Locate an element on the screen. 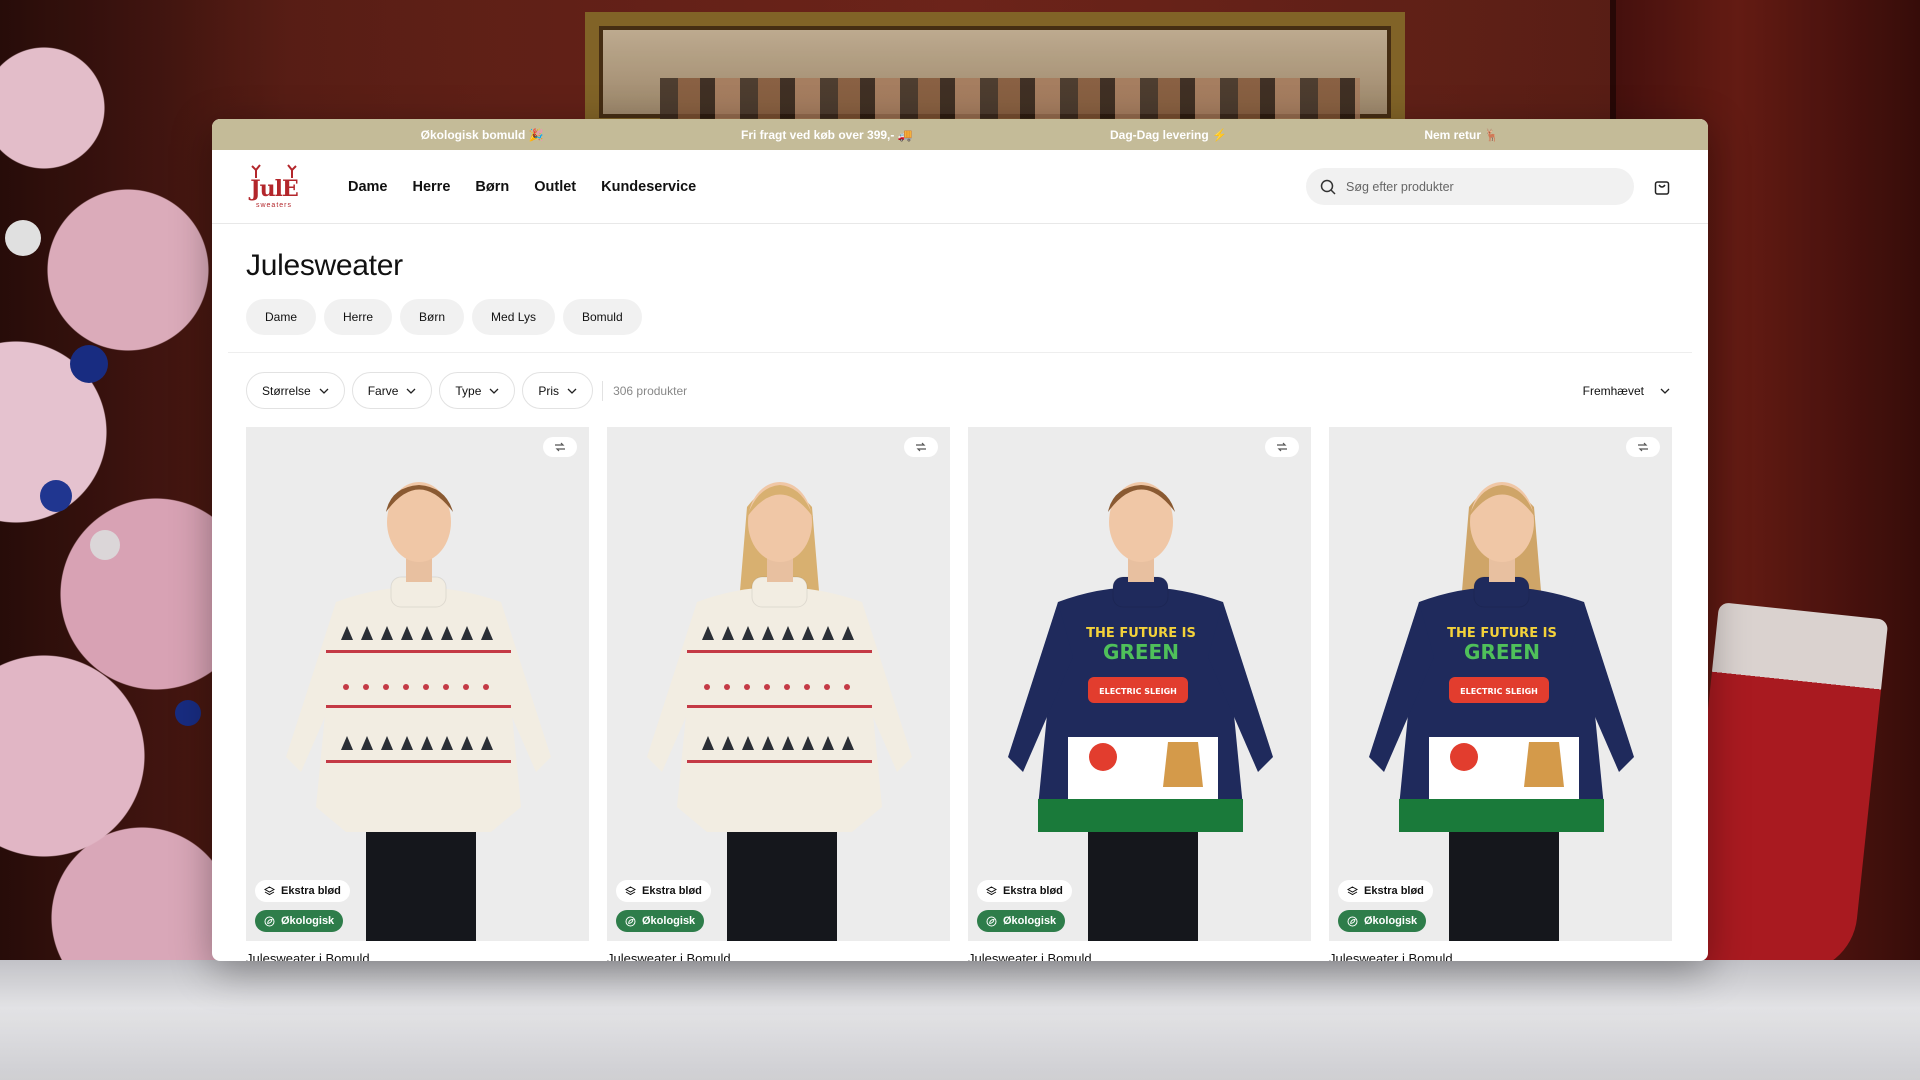 The height and width of the screenshot is (1080, 1920). page-title: Julesweater is located at coordinates (324, 265).